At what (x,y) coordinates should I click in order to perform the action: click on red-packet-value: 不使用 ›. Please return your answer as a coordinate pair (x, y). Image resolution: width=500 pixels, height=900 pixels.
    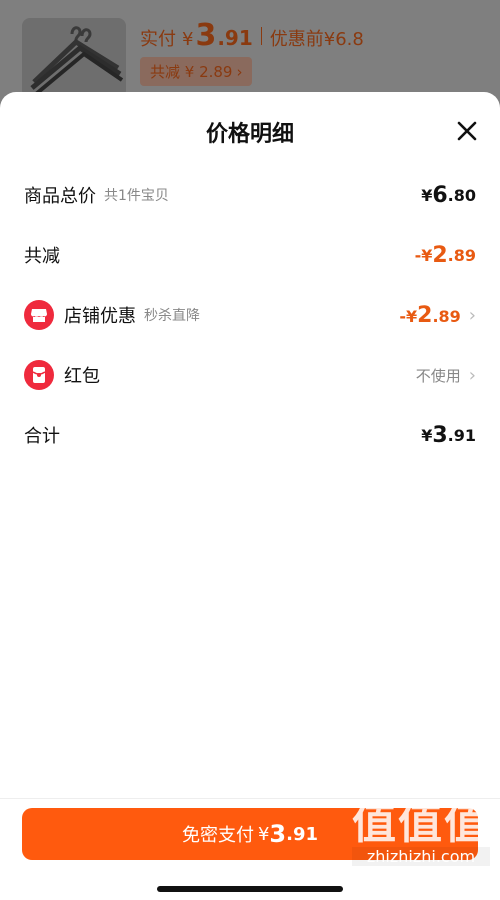
    Looking at the image, I should click on (446, 375).